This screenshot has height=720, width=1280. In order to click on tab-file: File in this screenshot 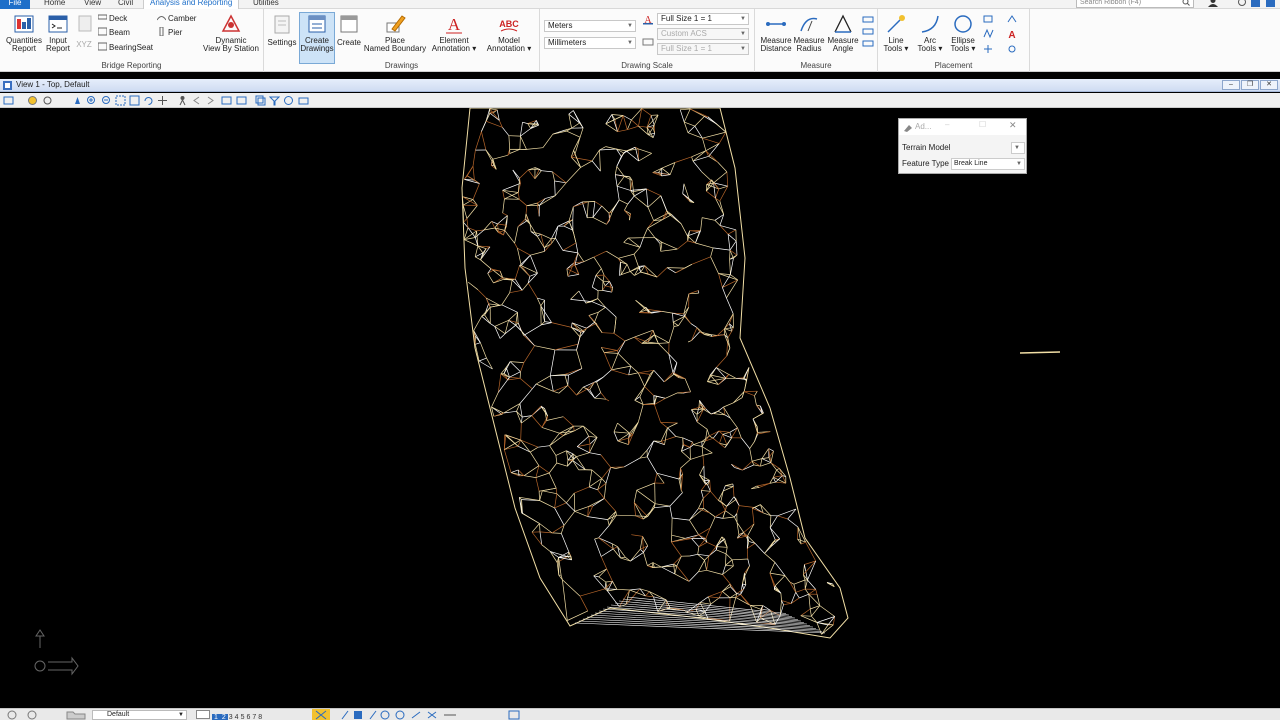, I will do `click(15, 4)`.